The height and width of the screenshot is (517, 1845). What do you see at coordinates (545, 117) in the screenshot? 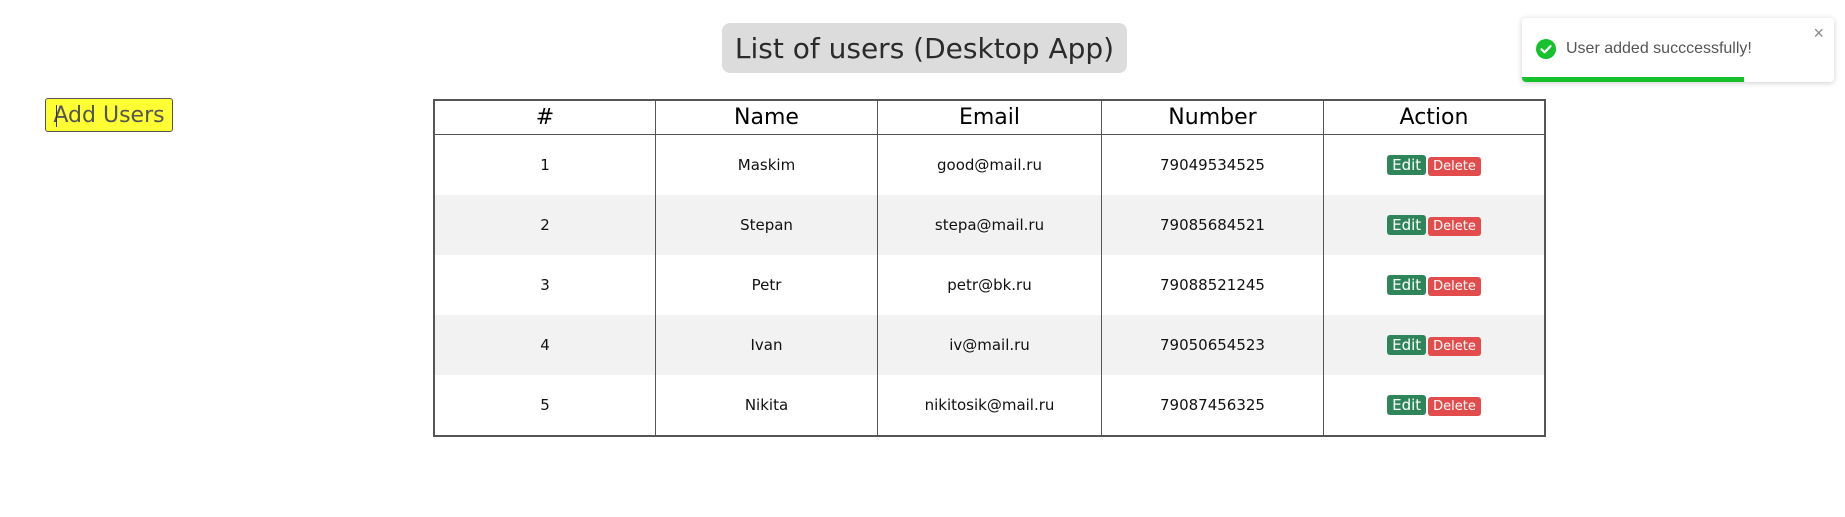
I see `column-header-id: #` at bounding box center [545, 117].